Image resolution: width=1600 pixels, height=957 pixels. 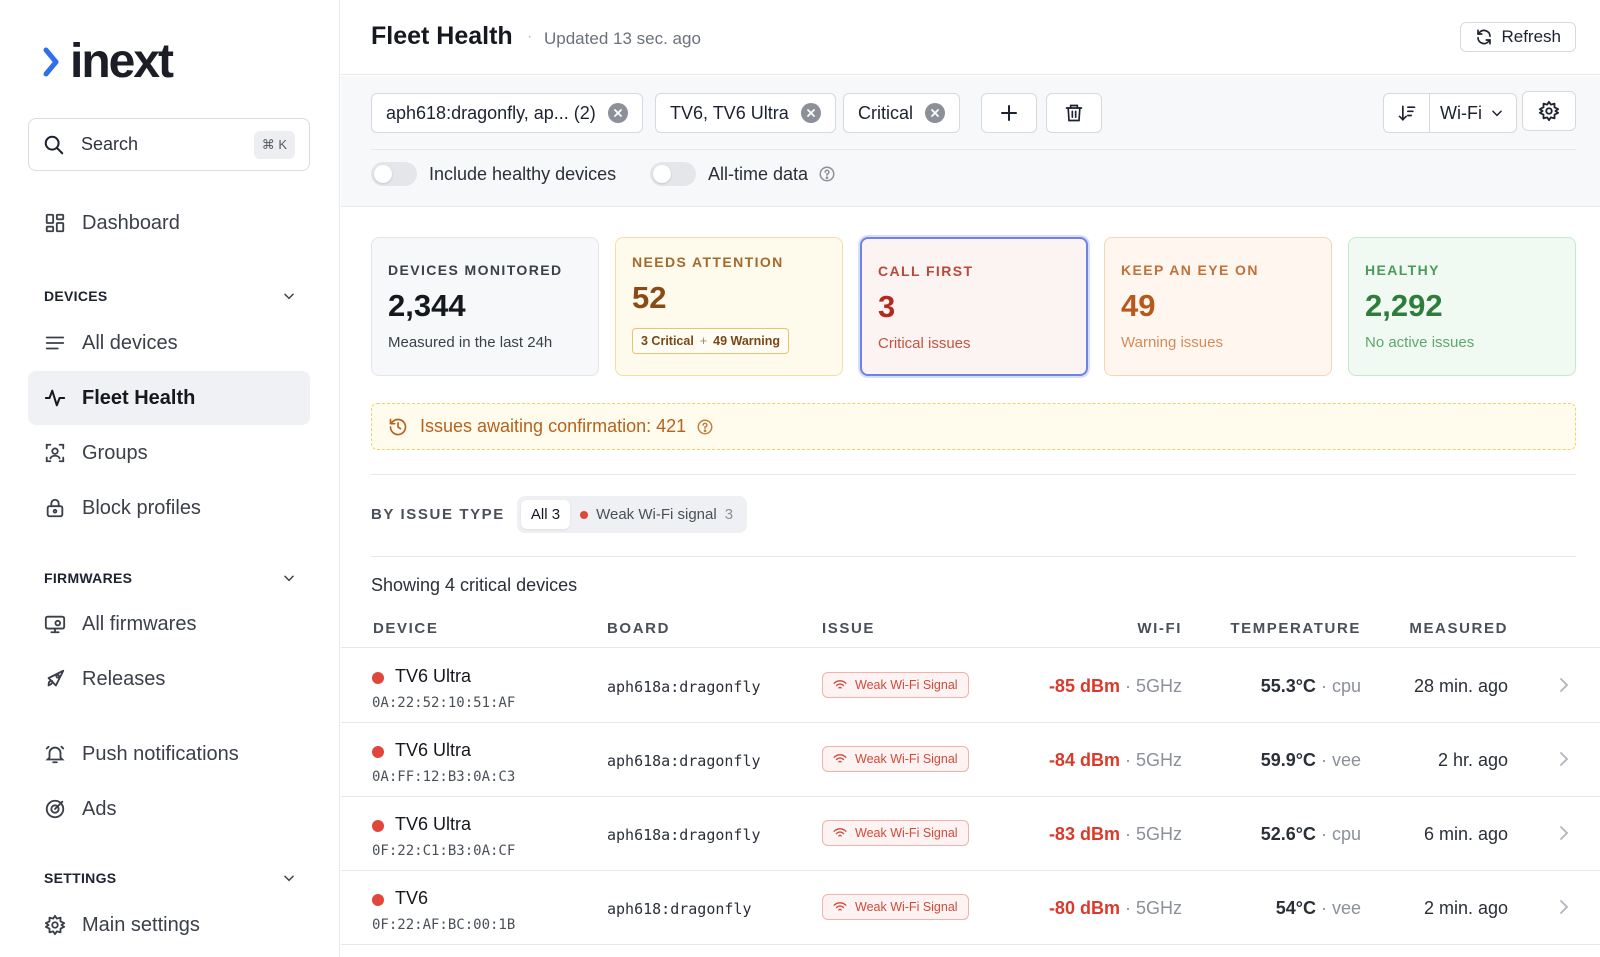 What do you see at coordinates (747, 341) in the screenshot?
I see `warning-count: 49 Warning` at bounding box center [747, 341].